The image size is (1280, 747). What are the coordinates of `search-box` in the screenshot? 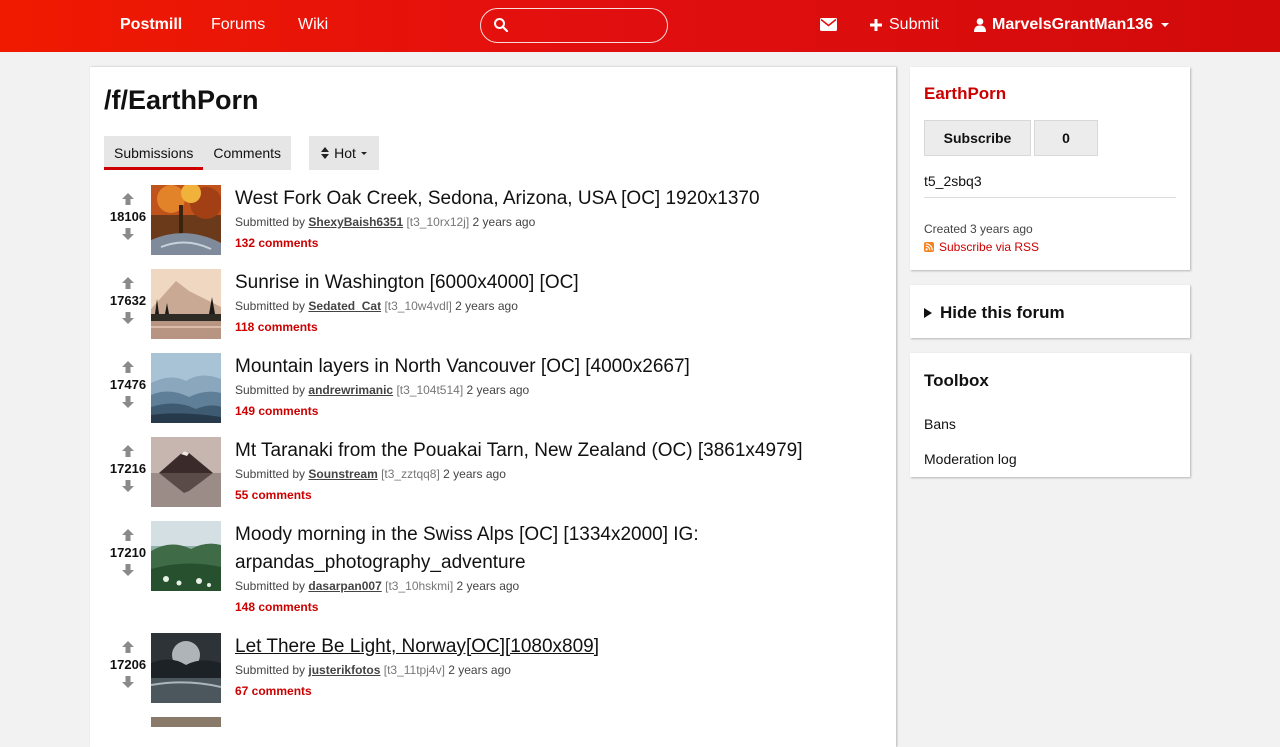 It's located at (574, 25).